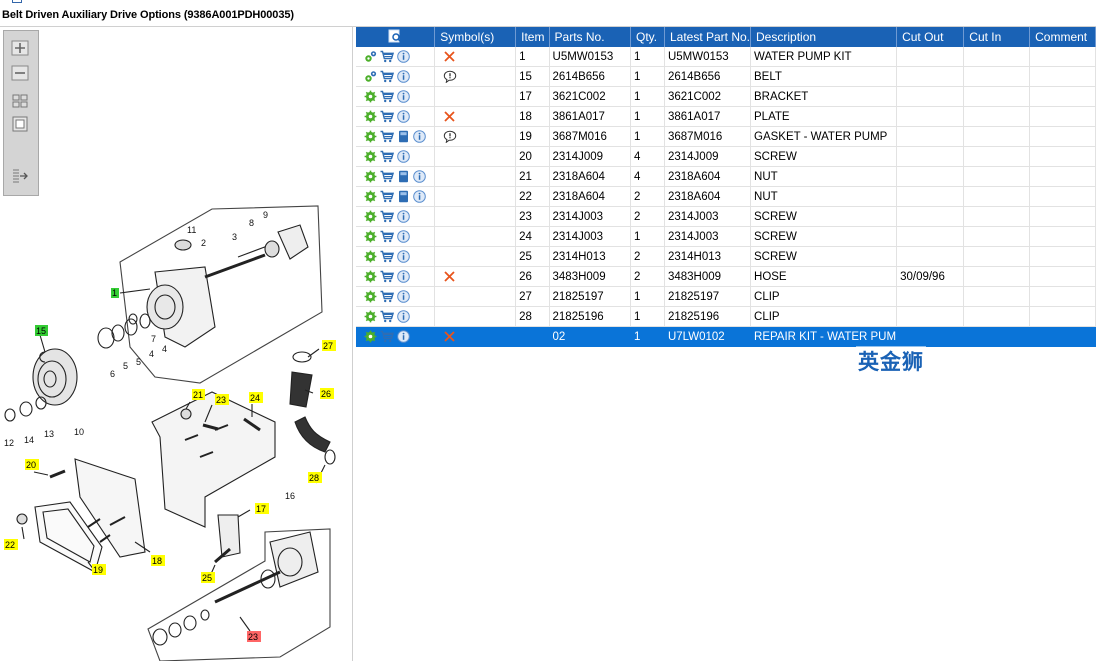  What do you see at coordinates (221, 400) in the screenshot?
I see `callout-23: 23` at bounding box center [221, 400].